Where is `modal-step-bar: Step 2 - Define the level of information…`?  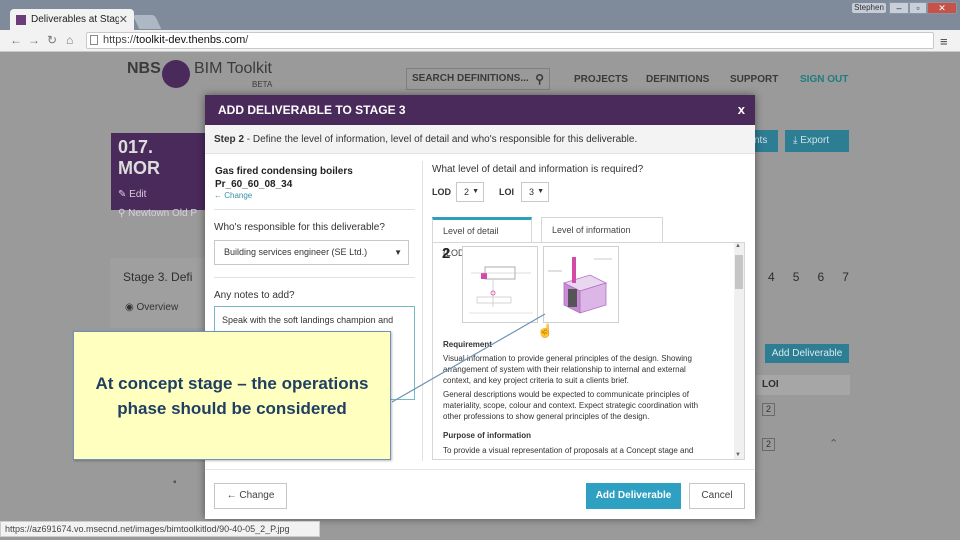
modal-step-bar: Step 2 - Define the level of information… is located at coordinates (480, 139).